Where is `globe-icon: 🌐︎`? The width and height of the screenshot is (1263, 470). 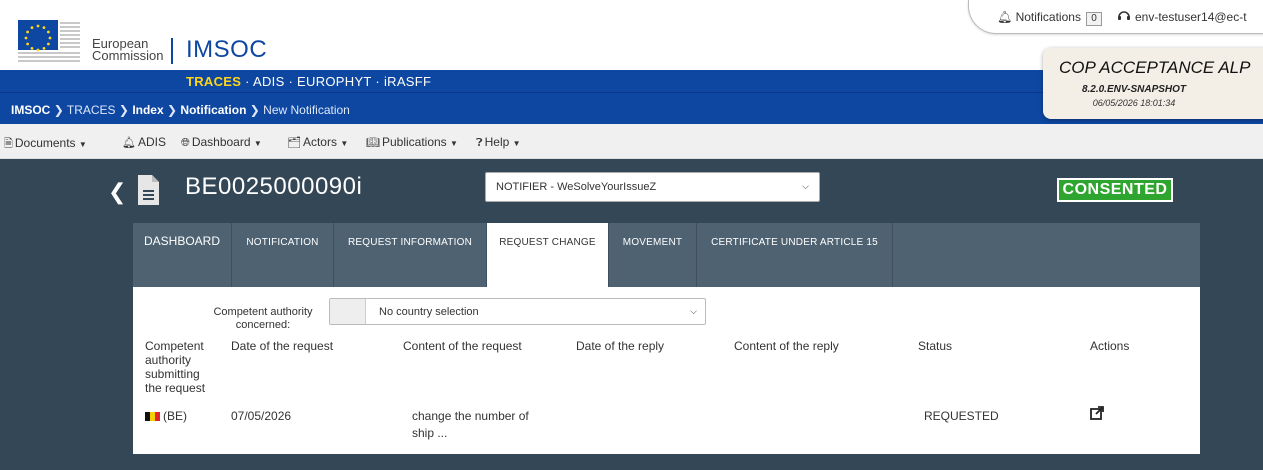 globe-icon: 🌐︎ is located at coordinates (185, 143).